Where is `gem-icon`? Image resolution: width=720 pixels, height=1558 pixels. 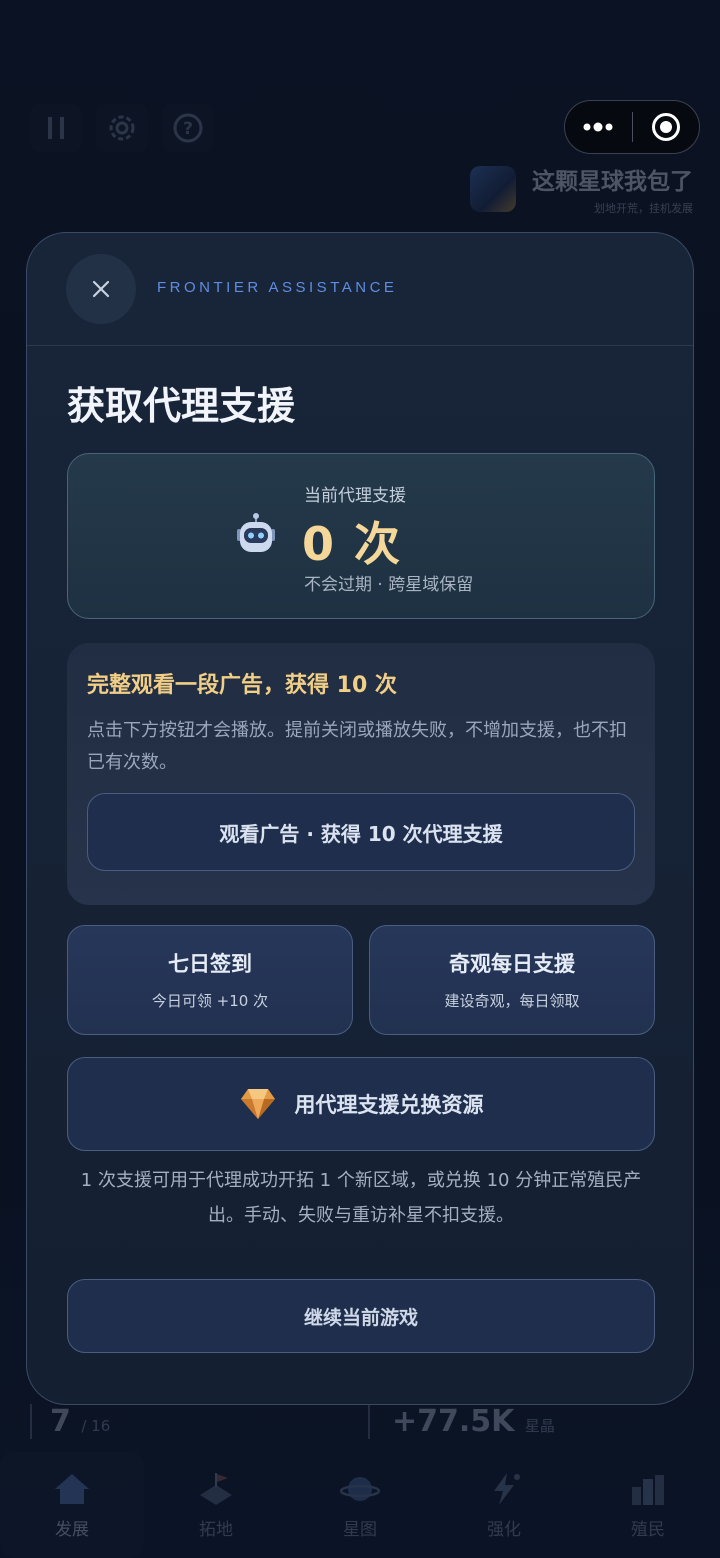 gem-icon is located at coordinates (257, 1104).